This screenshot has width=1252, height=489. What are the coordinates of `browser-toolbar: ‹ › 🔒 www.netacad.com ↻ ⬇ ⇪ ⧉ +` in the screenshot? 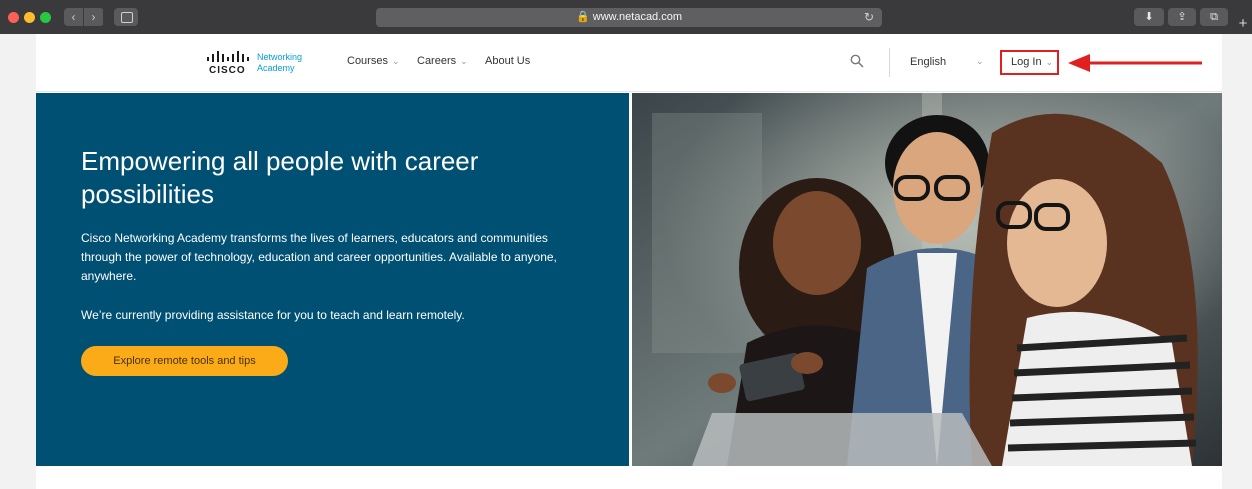 It's located at (626, 17).